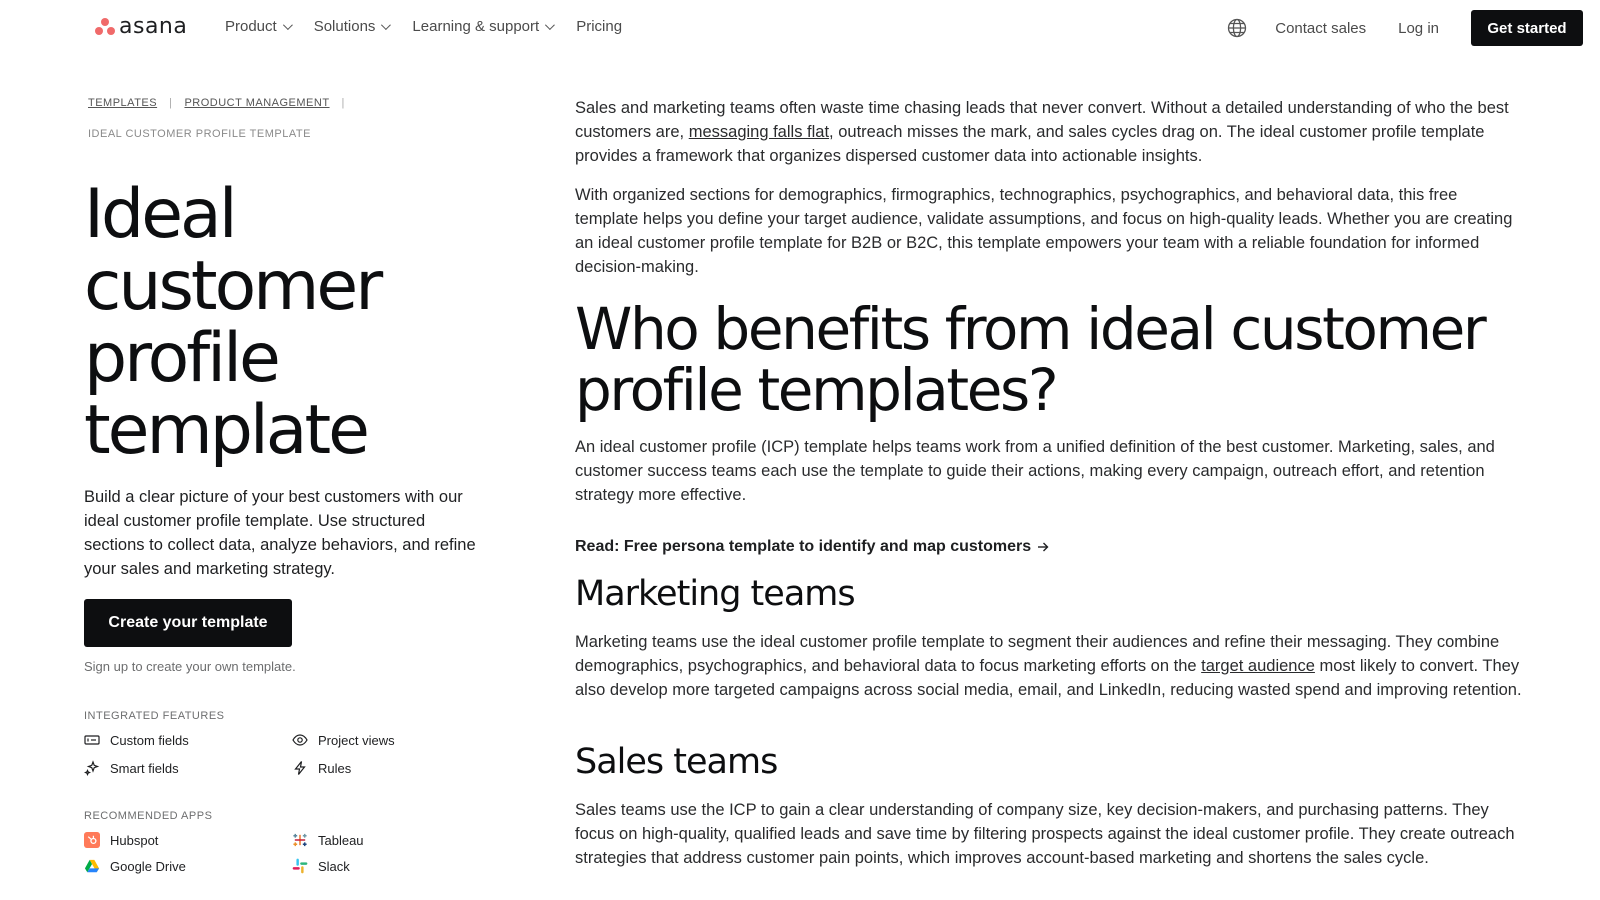  Describe the element at coordinates (300, 866) in the screenshot. I see `slack-icon` at that location.